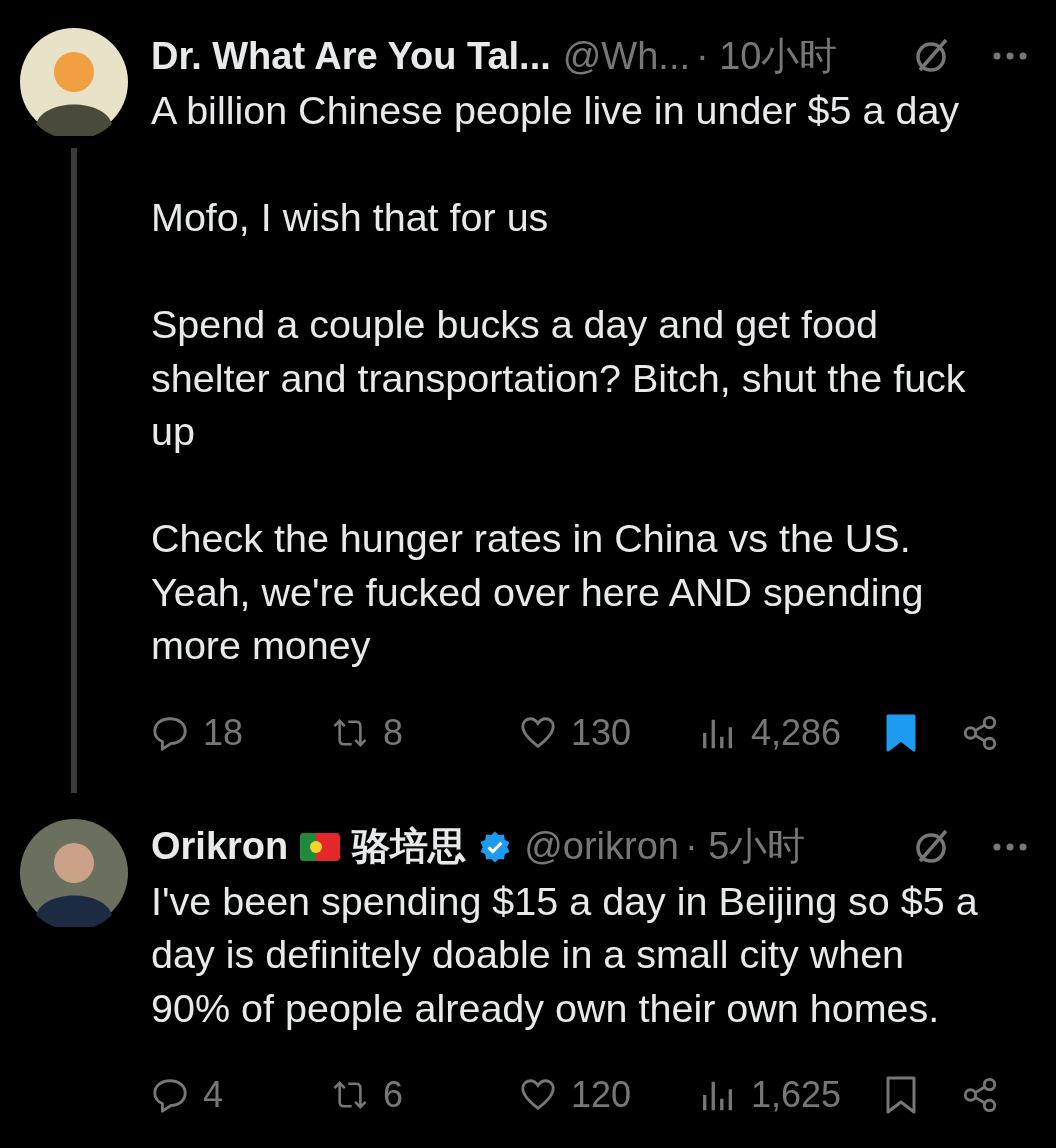 The height and width of the screenshot is (1148, 1056). I want to click on reply-icon, so click(170, 1095).